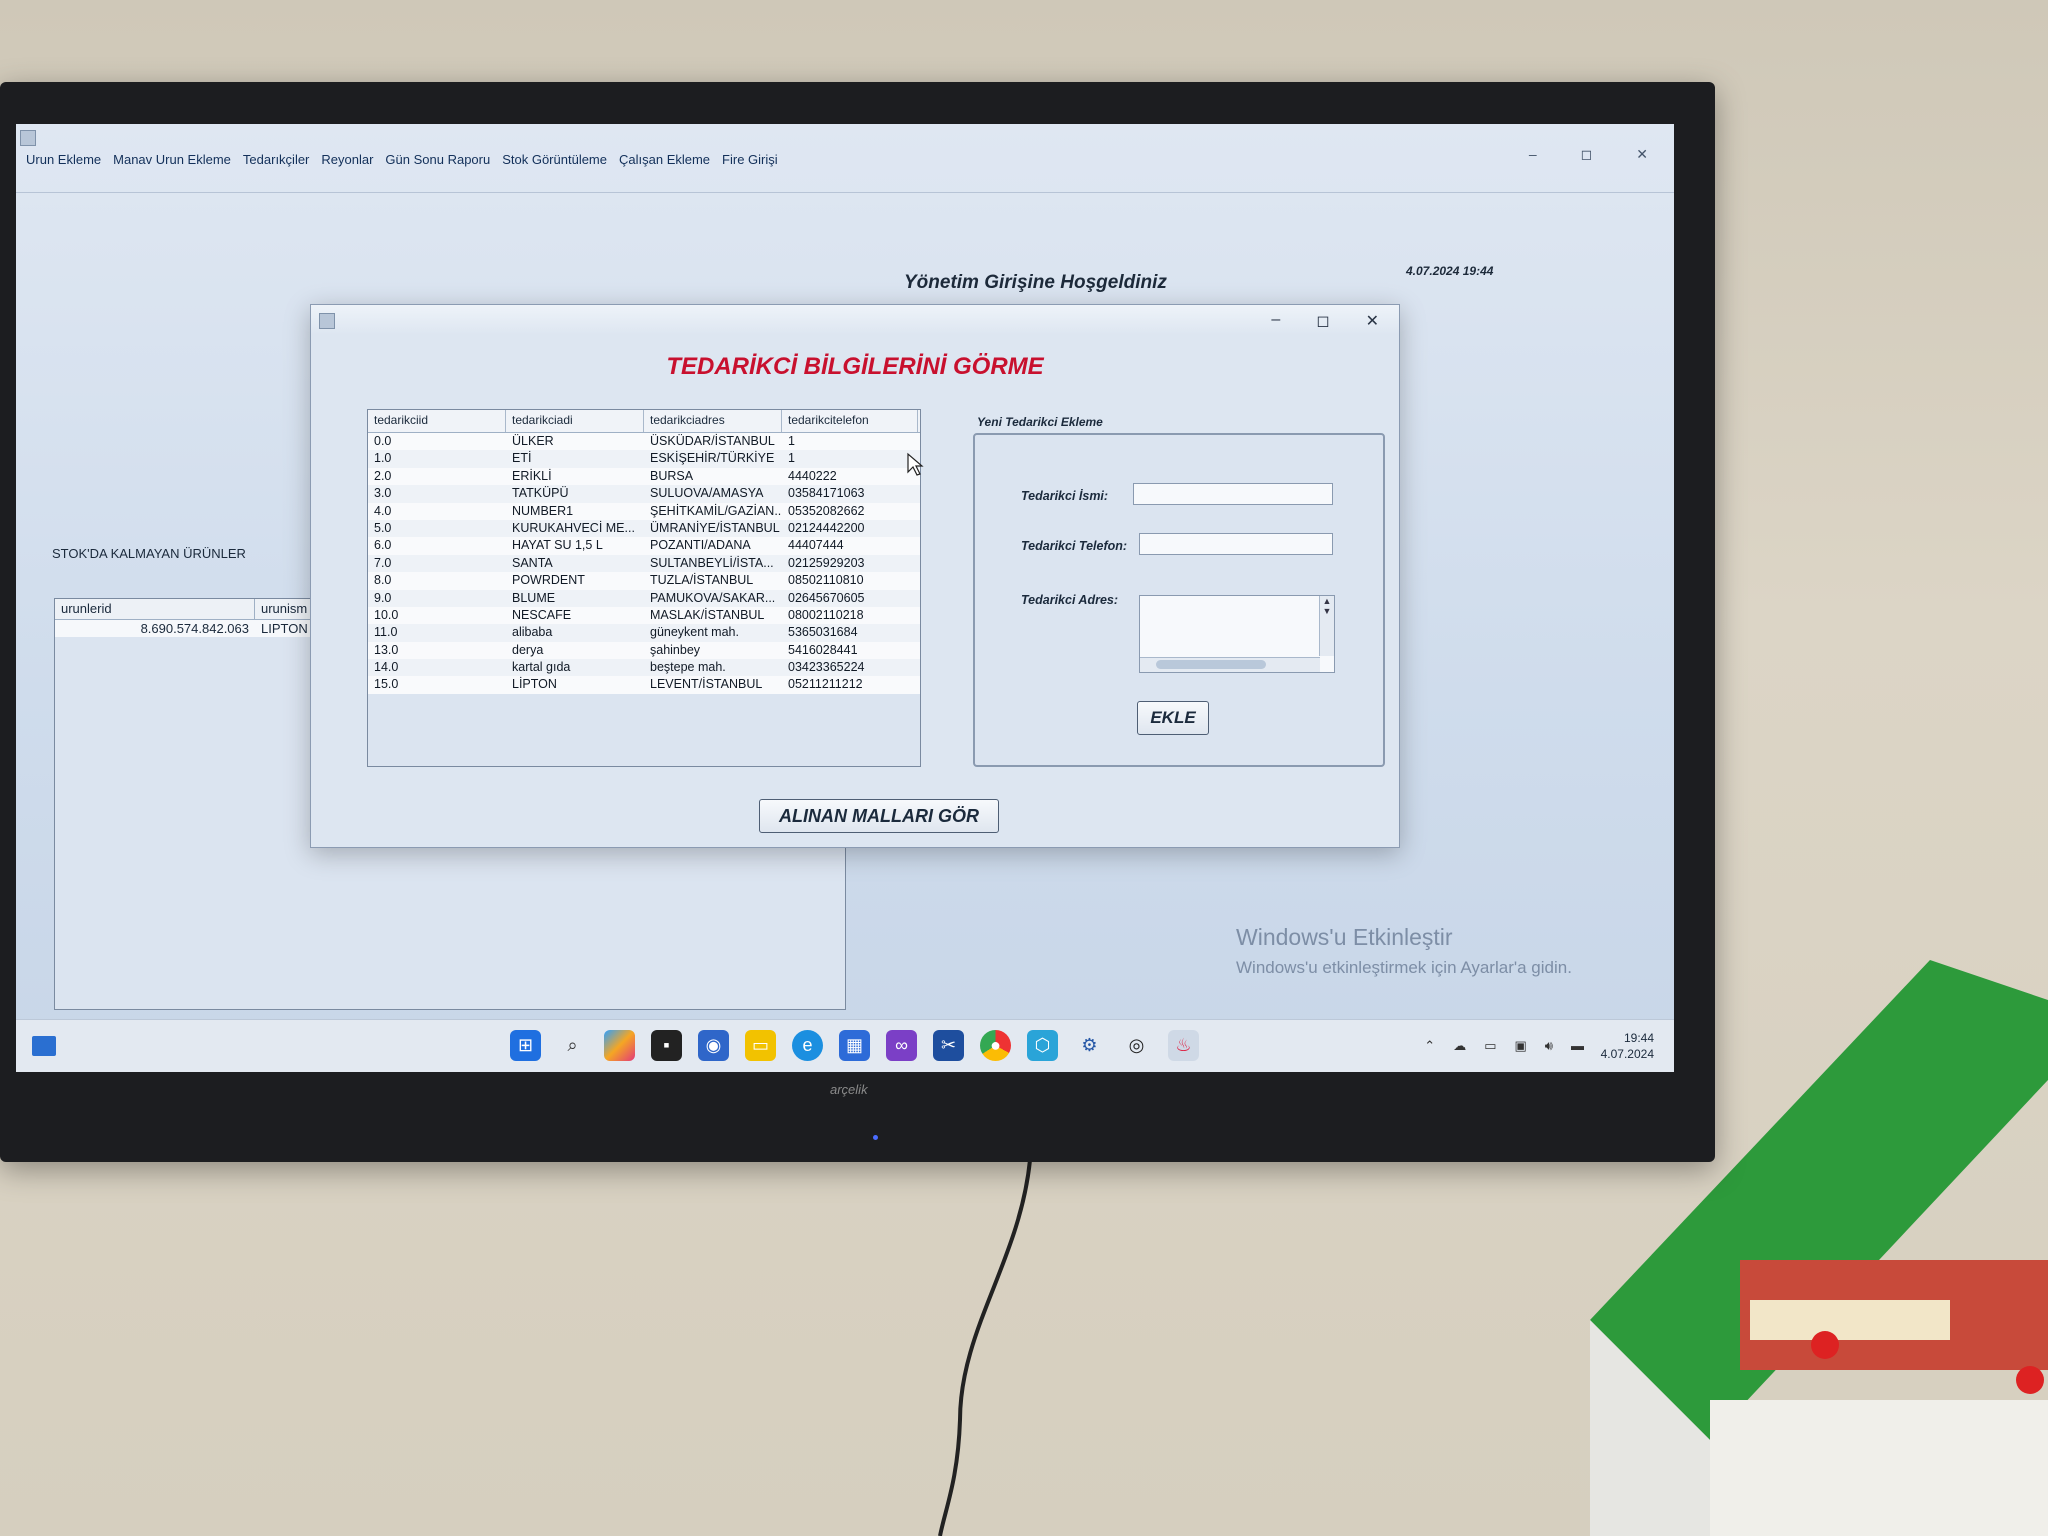  I want to click on table-row: 15.0 LİPTON LEVENT/İSTANBUL 05211211212, so click(644, 685).